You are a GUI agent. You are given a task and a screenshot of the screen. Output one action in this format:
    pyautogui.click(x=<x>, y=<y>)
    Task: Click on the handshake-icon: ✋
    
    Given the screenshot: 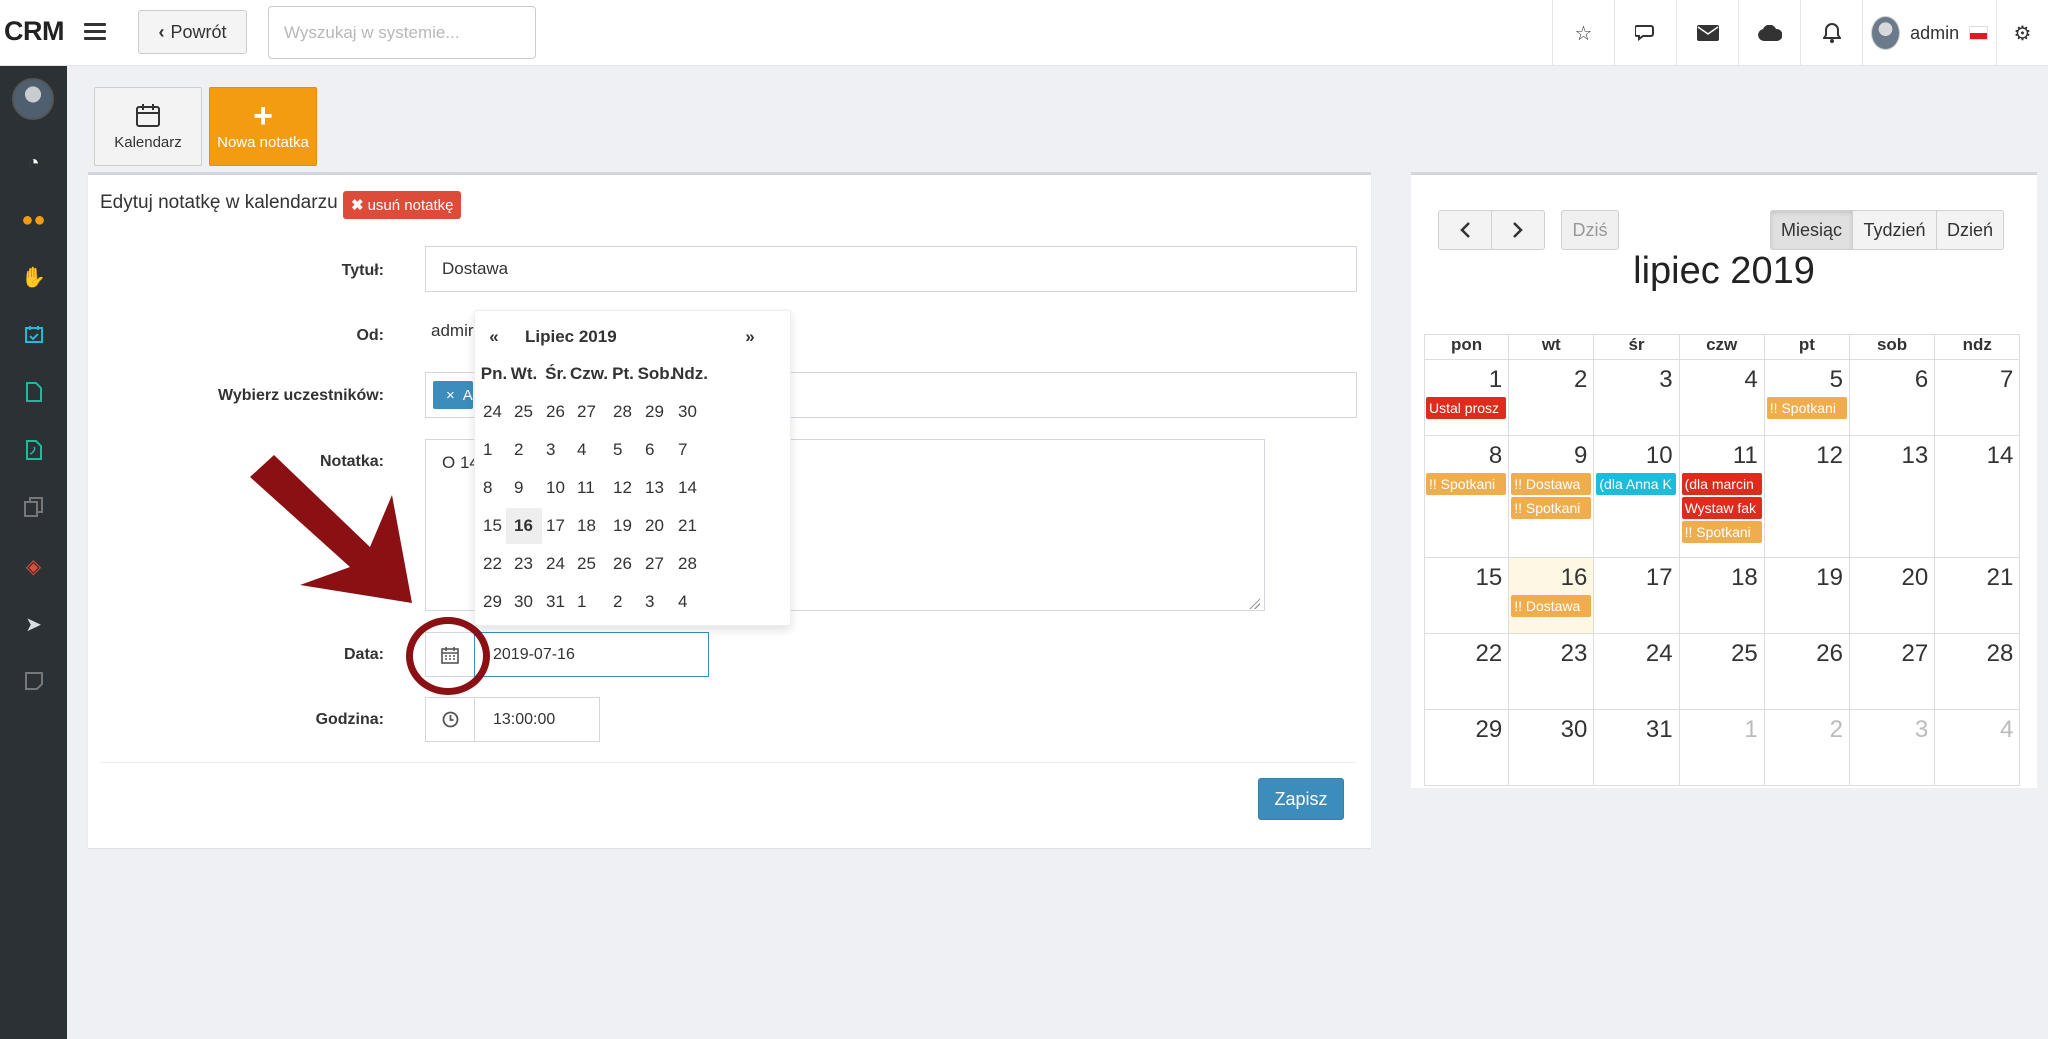 What is the action you would take?
    pyautogui.click(x=33, y=277)
    